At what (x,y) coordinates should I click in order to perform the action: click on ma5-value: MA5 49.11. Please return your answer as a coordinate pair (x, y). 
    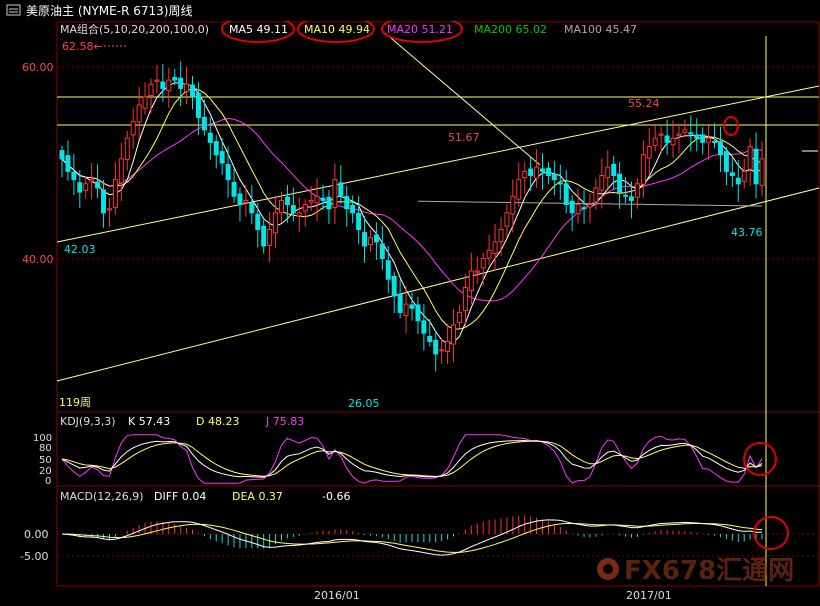
    Looking at the image, I should click on (258, 29).